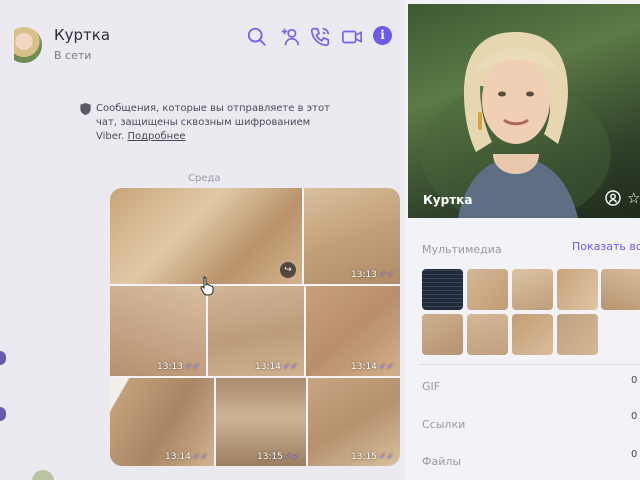  What do you see at coordinates (206, 236) in the screenshot?
I see `photo-tile: ↪` at bounding box center [206, 236].